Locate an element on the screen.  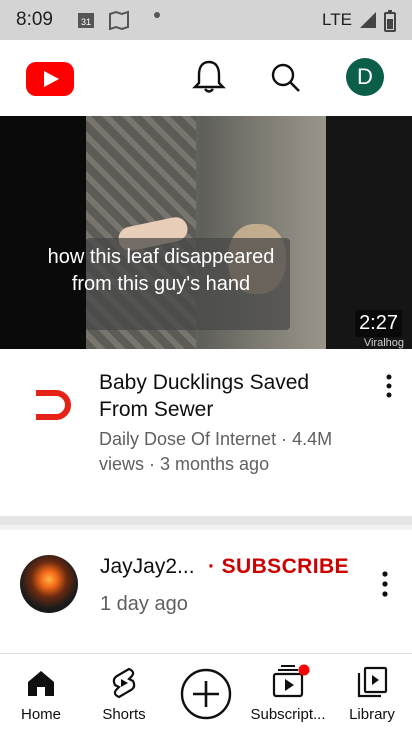
nav-shorts-label: Shorts is located at coordinates (124, 714).